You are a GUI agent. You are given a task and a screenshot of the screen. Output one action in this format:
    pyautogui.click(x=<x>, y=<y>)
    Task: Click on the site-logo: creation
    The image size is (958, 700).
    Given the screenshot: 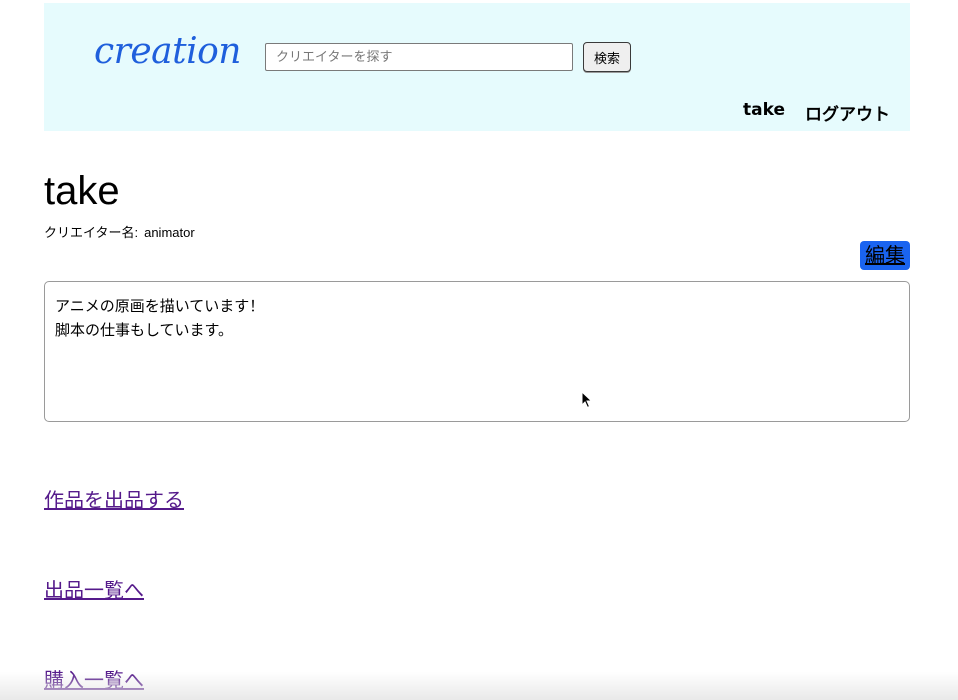 What is the action you would take?
    pyautogui.click(x=167, y=51)
    